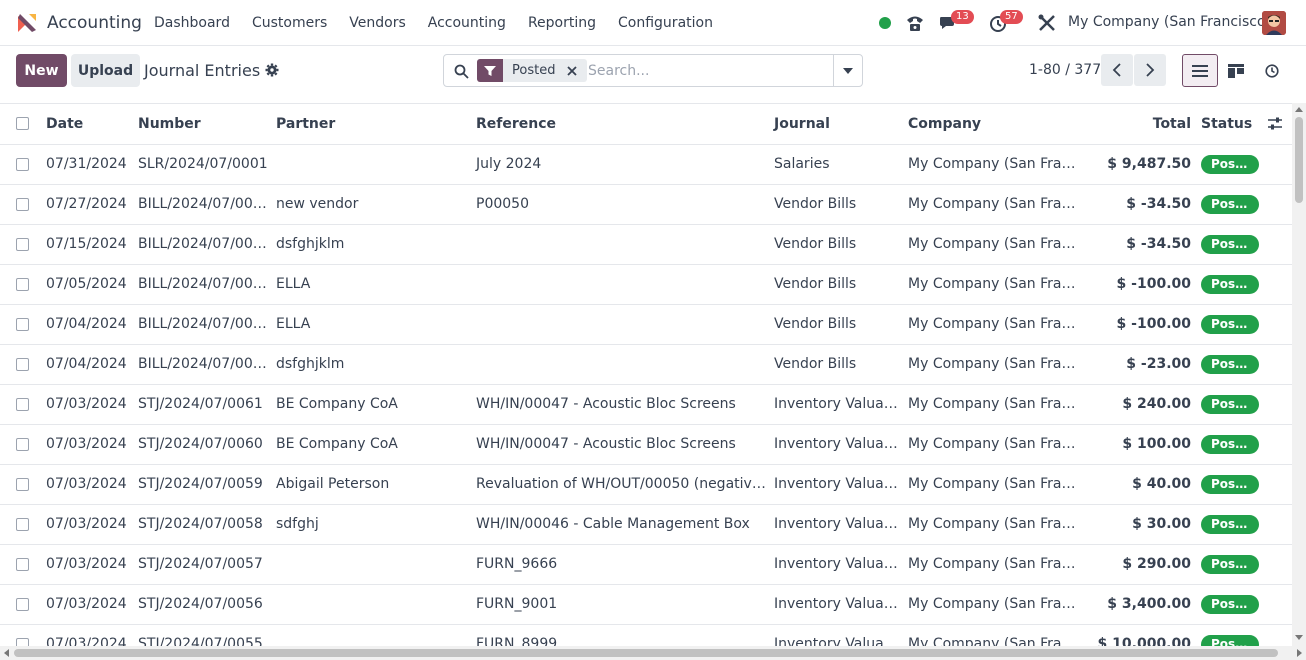 The height and width of the screenshot is (660, 1306). I want to click on company-switcher: My Company (San Francisco), so click(1169, 22).